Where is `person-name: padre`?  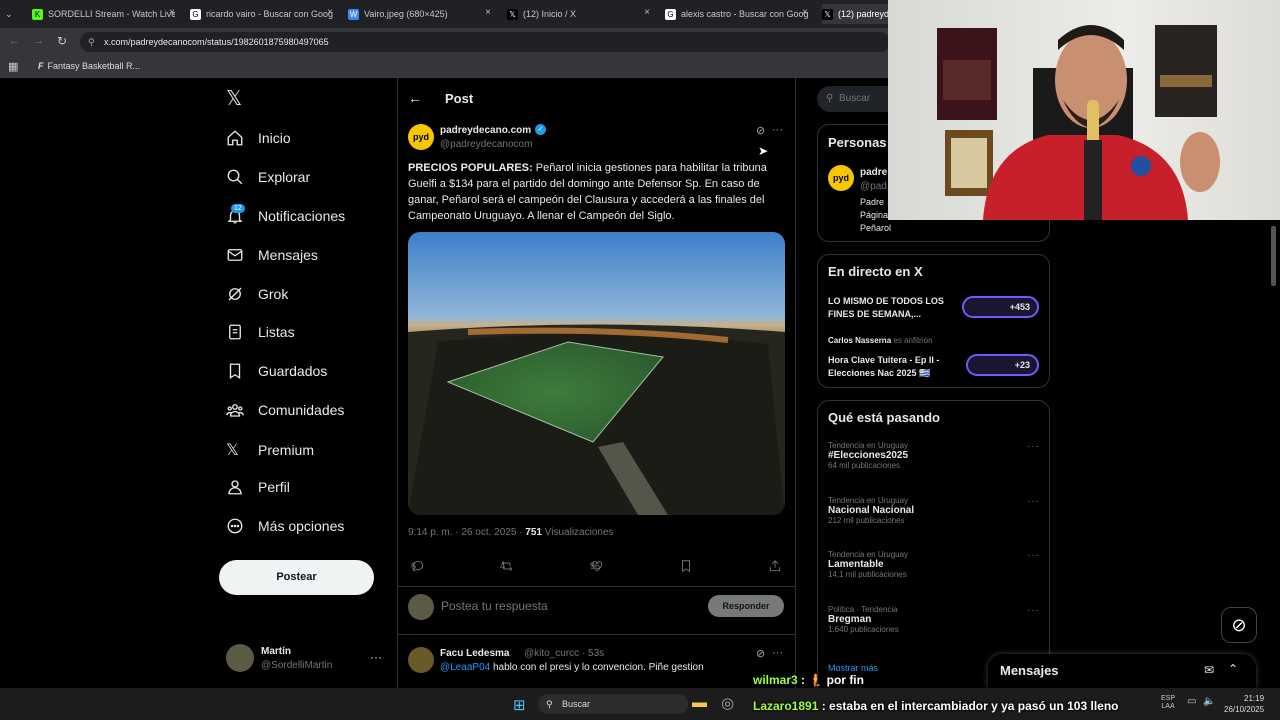 person-name: padre is located at coordinates (873, 172).